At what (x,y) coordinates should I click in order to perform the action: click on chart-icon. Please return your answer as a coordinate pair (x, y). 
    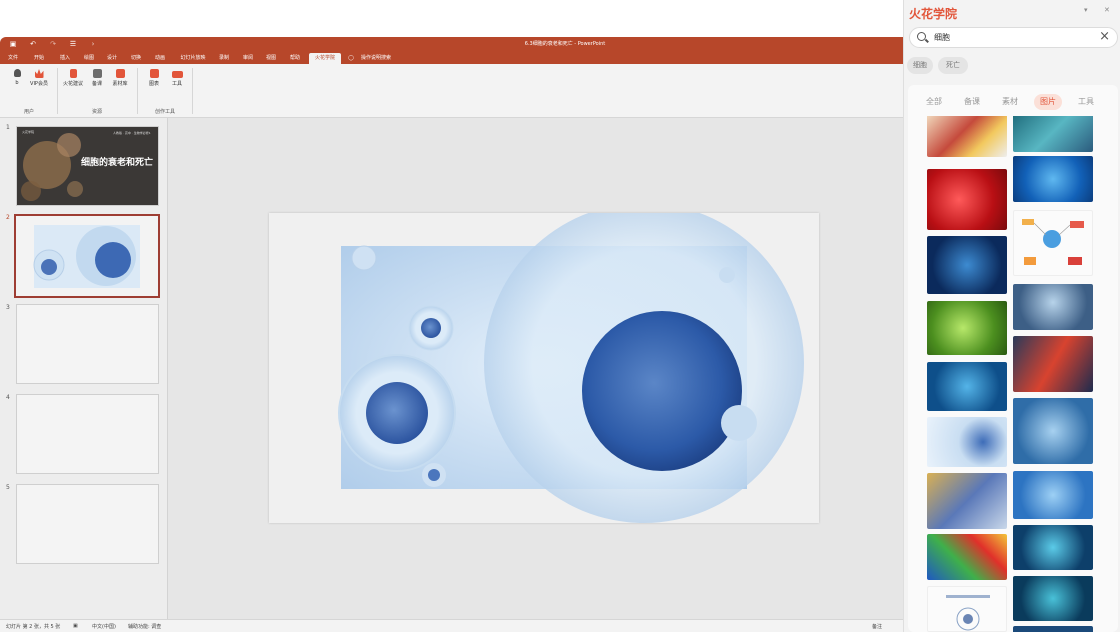
    Looking at the image, I should click on (154, 73).